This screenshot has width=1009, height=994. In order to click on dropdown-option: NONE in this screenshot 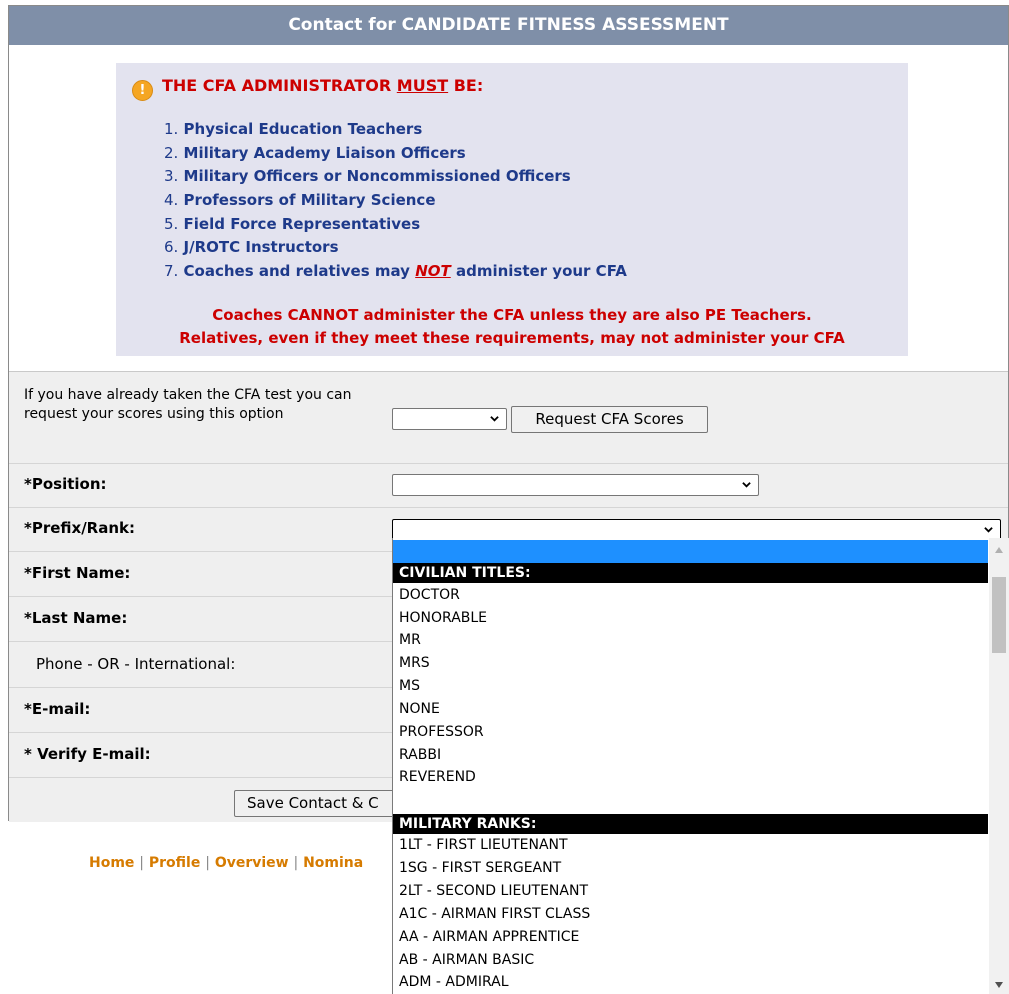, I will do `click(690, 709)`.